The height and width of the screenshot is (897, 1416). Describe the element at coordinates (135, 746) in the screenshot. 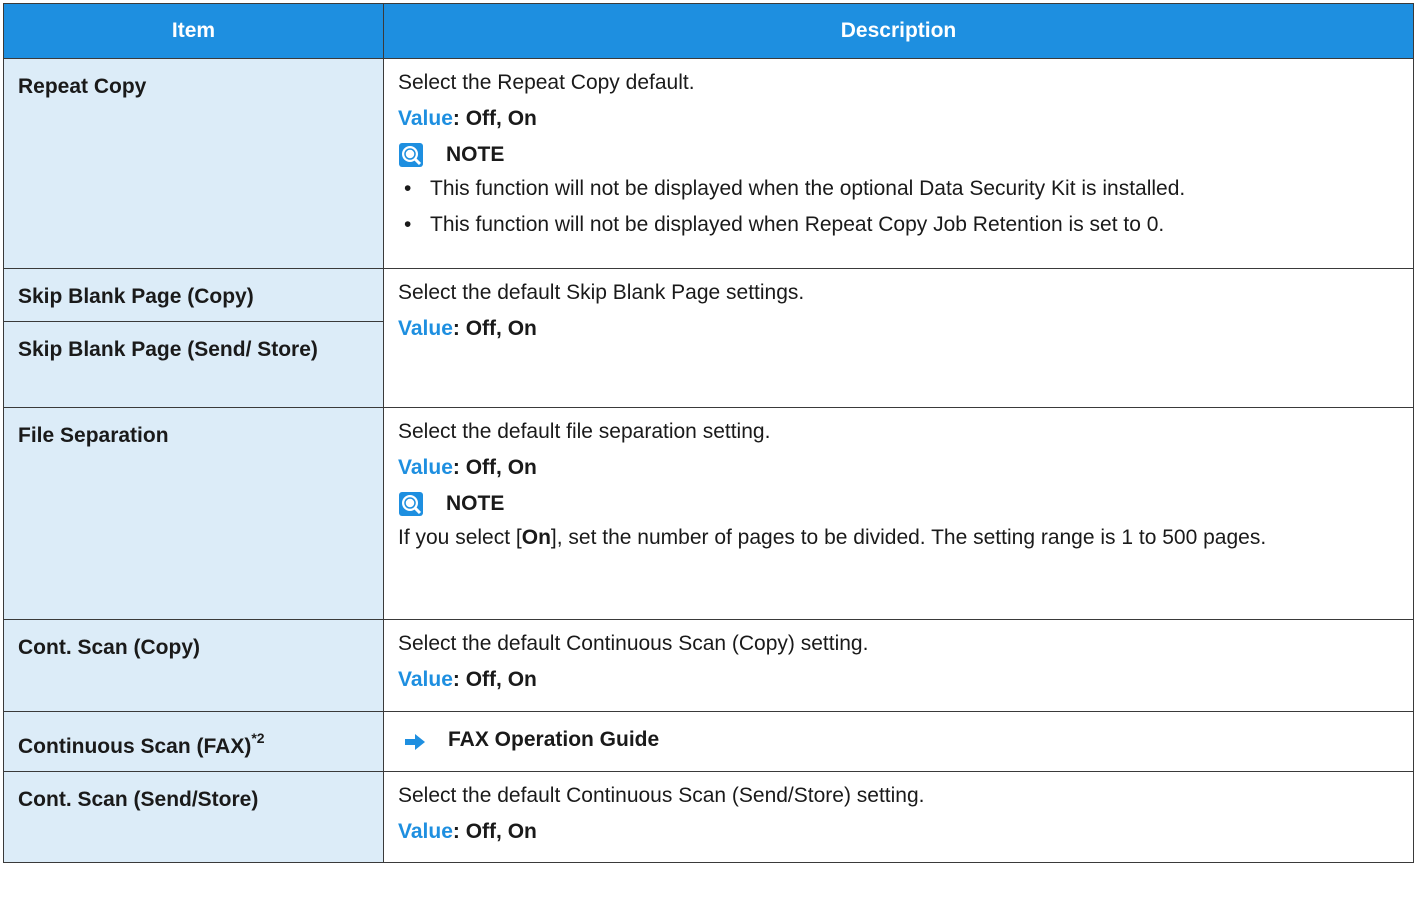

I see `item-label: Continuous Scan (FAX)` at that location.